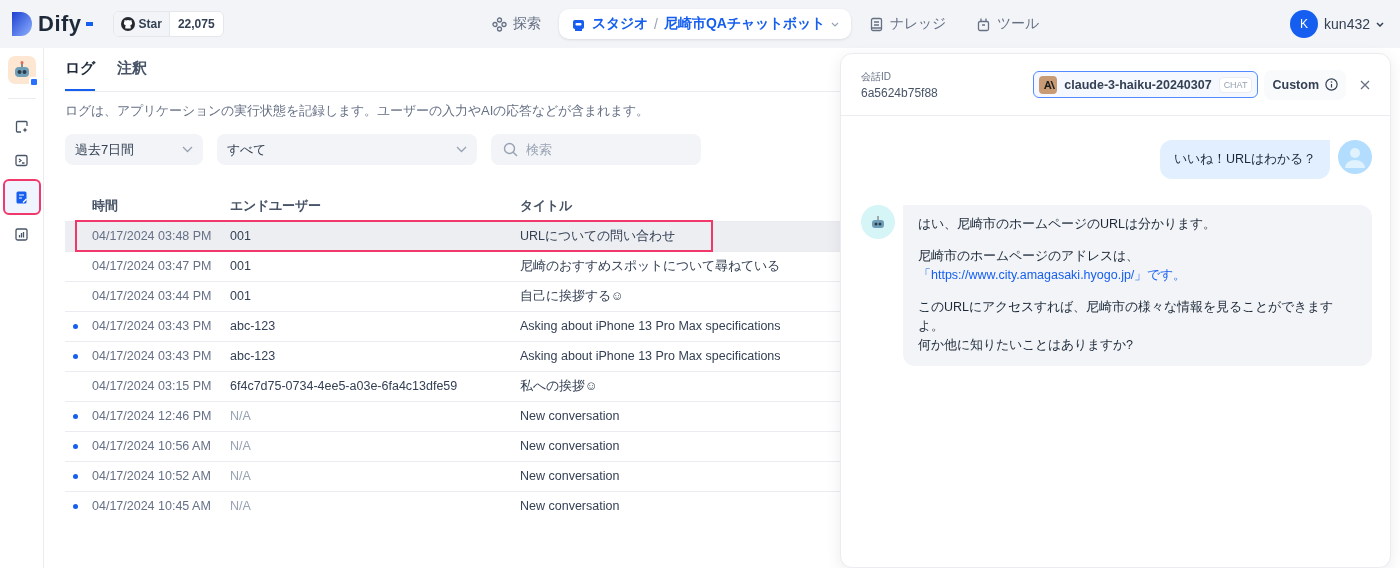  I want to click on description-text: ログは、アプリケーションの実行状態を記録します。ユーザーの入力やAIの応答などが含まれます。, so click(358, 111).